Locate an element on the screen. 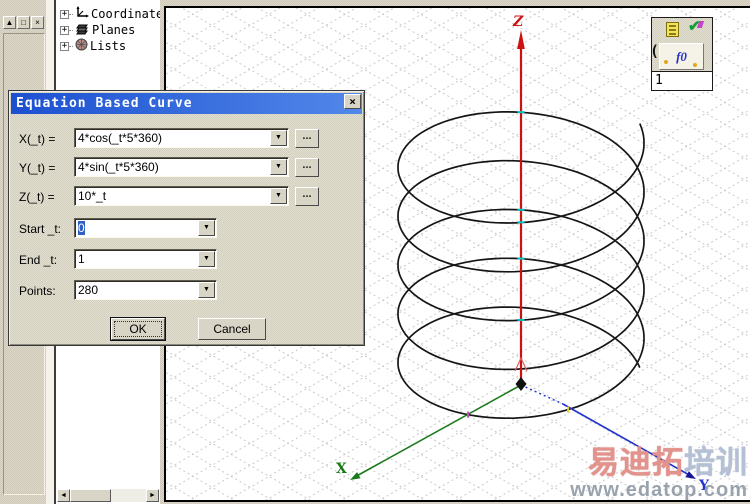 This screenshot has width=750, height=504. cancel-button: Cancel is located at coordinates (232, 329).